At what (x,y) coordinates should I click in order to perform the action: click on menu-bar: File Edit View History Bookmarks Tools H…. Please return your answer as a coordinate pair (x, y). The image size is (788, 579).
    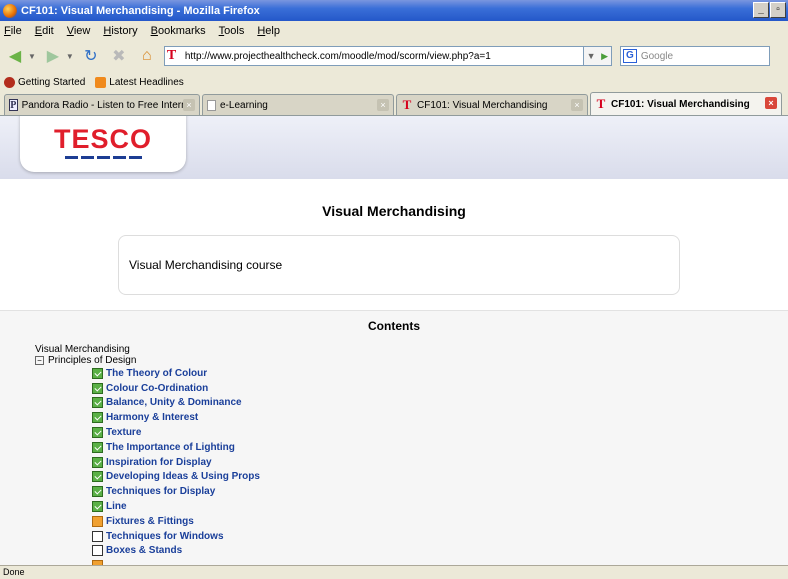
    Looking at the image, I should click on (394, 30).